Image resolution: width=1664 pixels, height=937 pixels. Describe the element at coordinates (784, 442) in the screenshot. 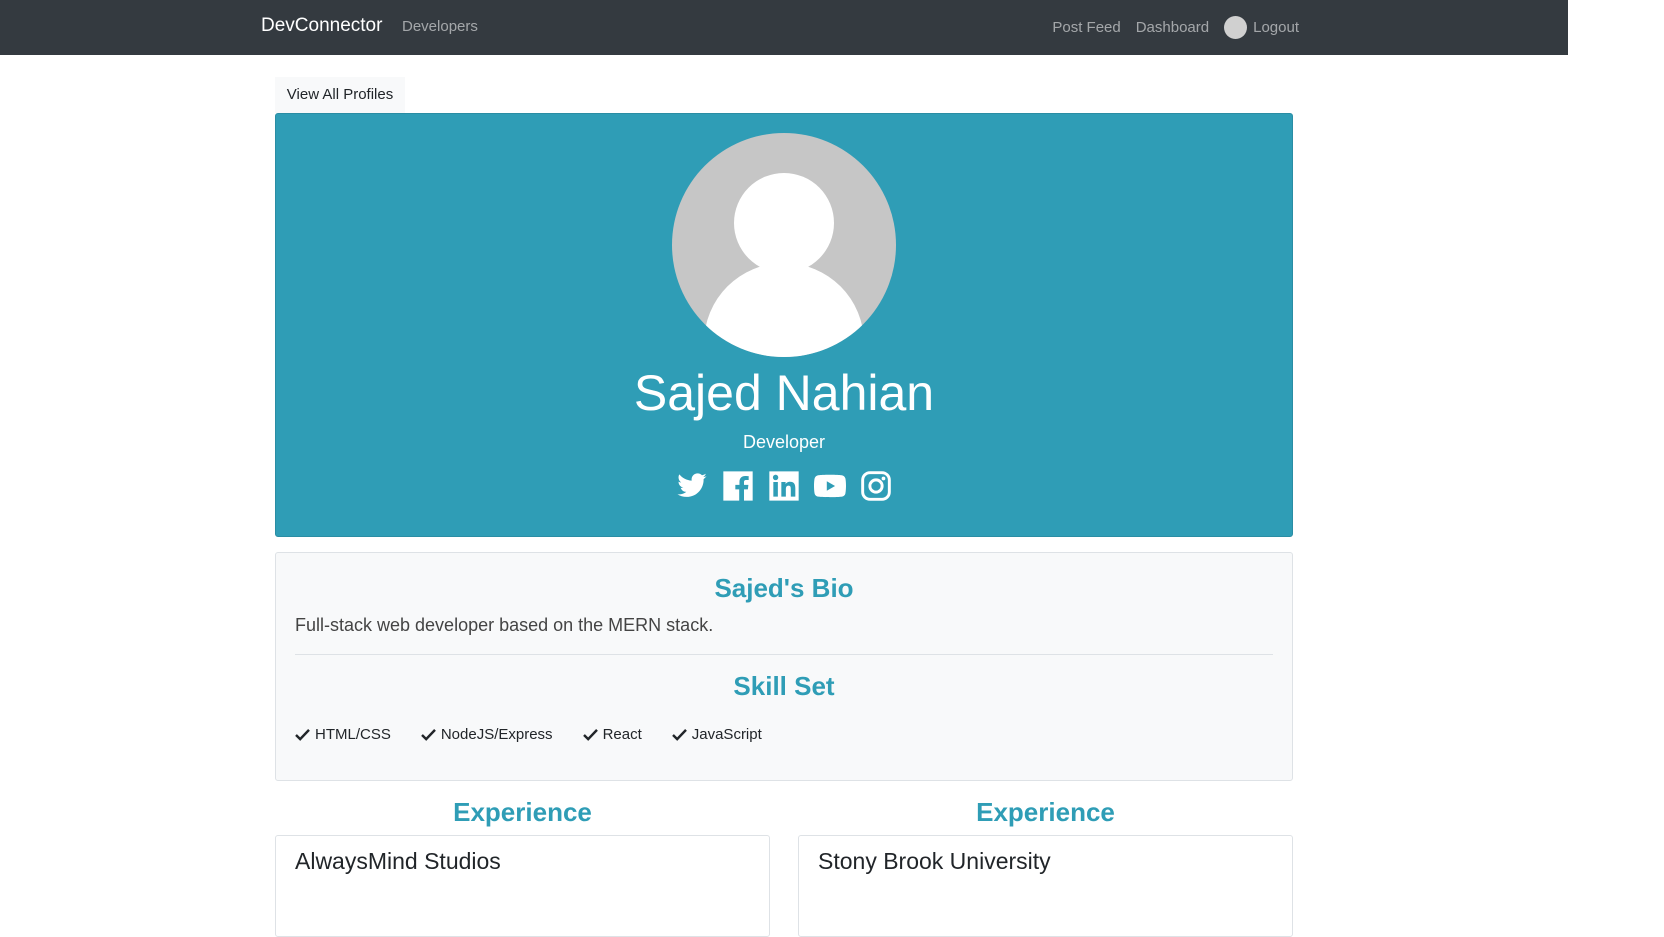

I see `profile-role: Developer` at that location.